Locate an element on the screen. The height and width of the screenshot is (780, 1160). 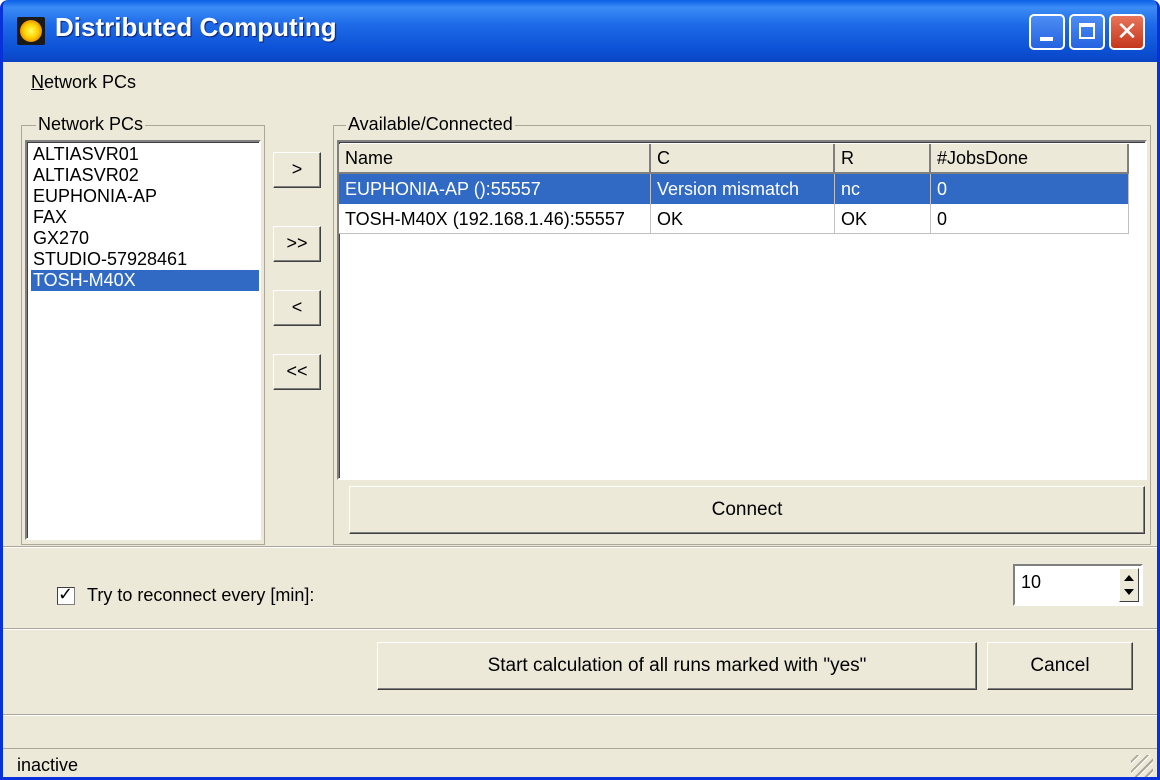
network-pc-item: ALTIASVR02 is located at coordinates (145, 175).